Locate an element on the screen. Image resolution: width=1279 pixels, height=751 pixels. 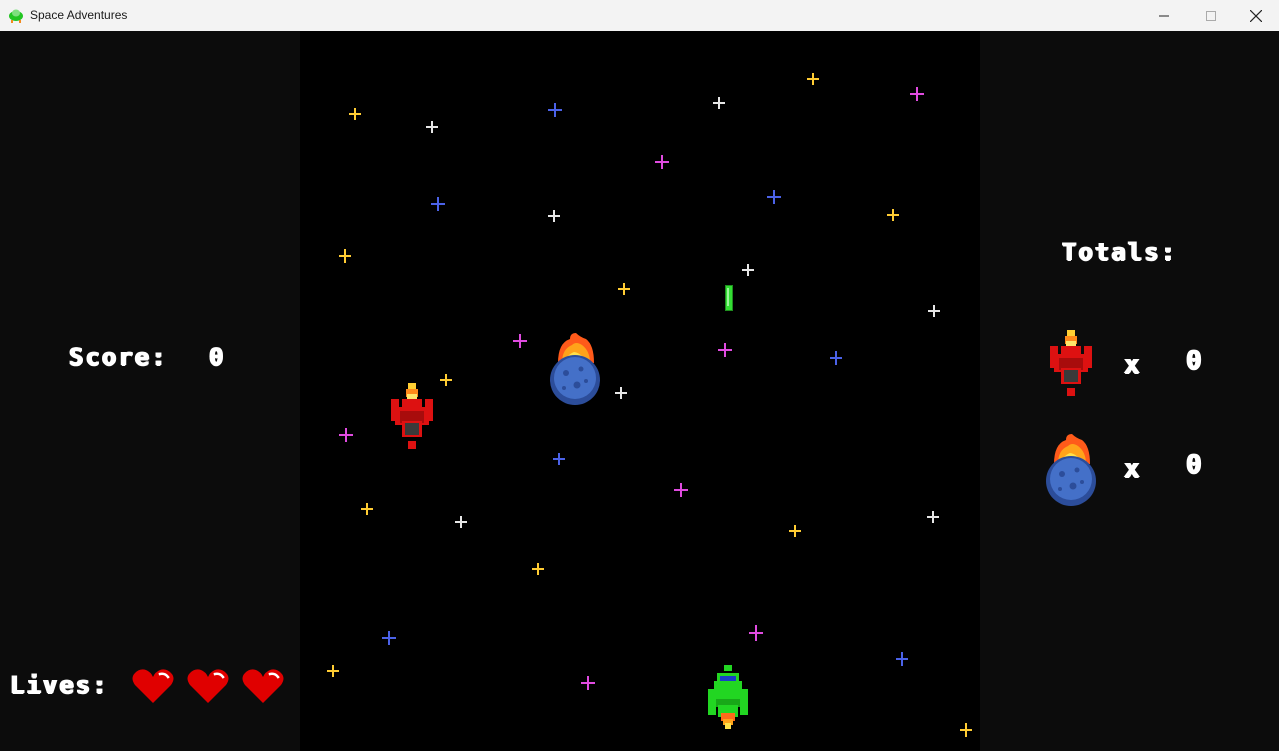
maximize-icon is located at coordinates (1211, 15).